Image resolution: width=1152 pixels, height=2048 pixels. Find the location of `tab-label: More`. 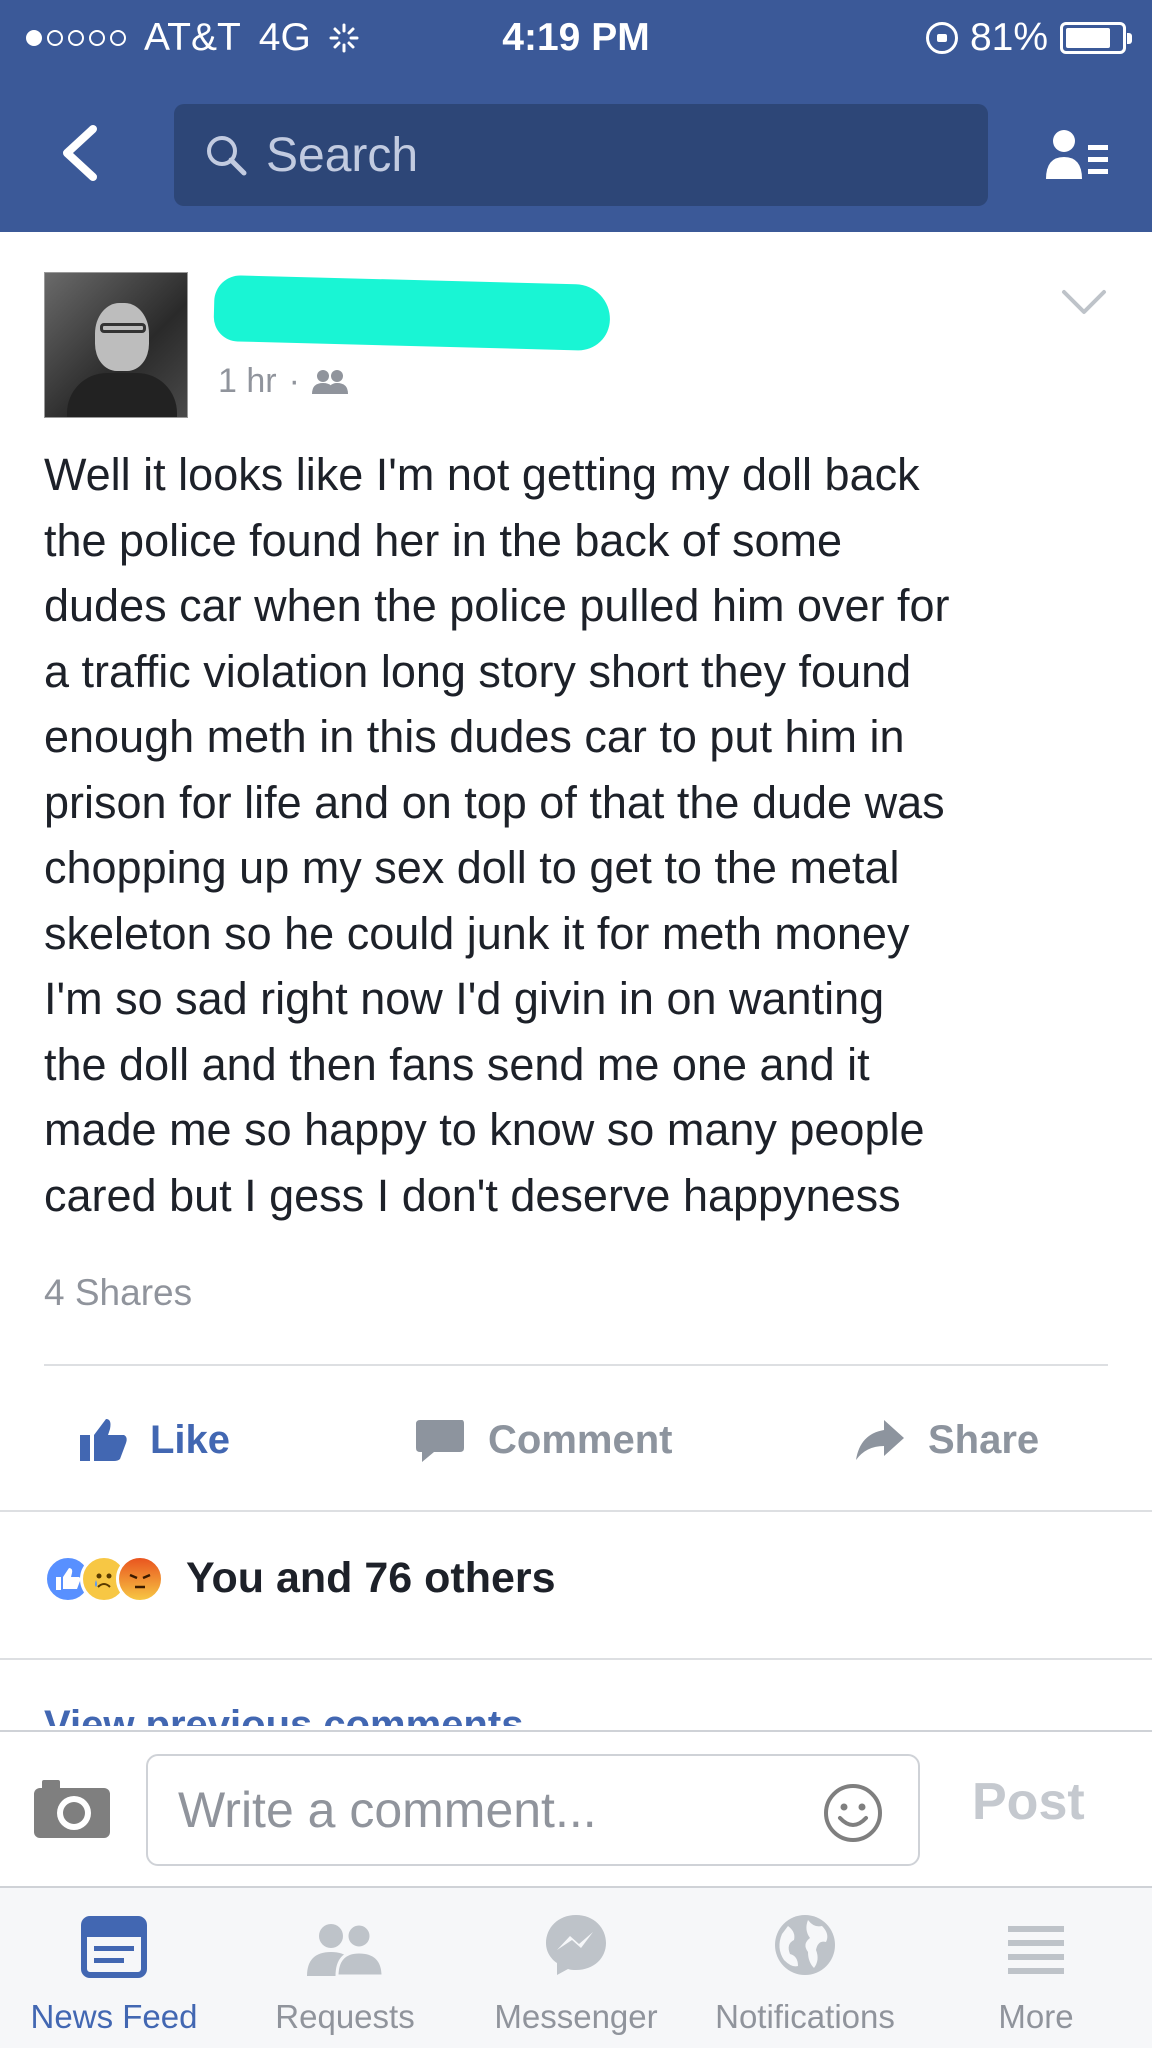

tab-label: More is located at coordinates (1036, 2016).